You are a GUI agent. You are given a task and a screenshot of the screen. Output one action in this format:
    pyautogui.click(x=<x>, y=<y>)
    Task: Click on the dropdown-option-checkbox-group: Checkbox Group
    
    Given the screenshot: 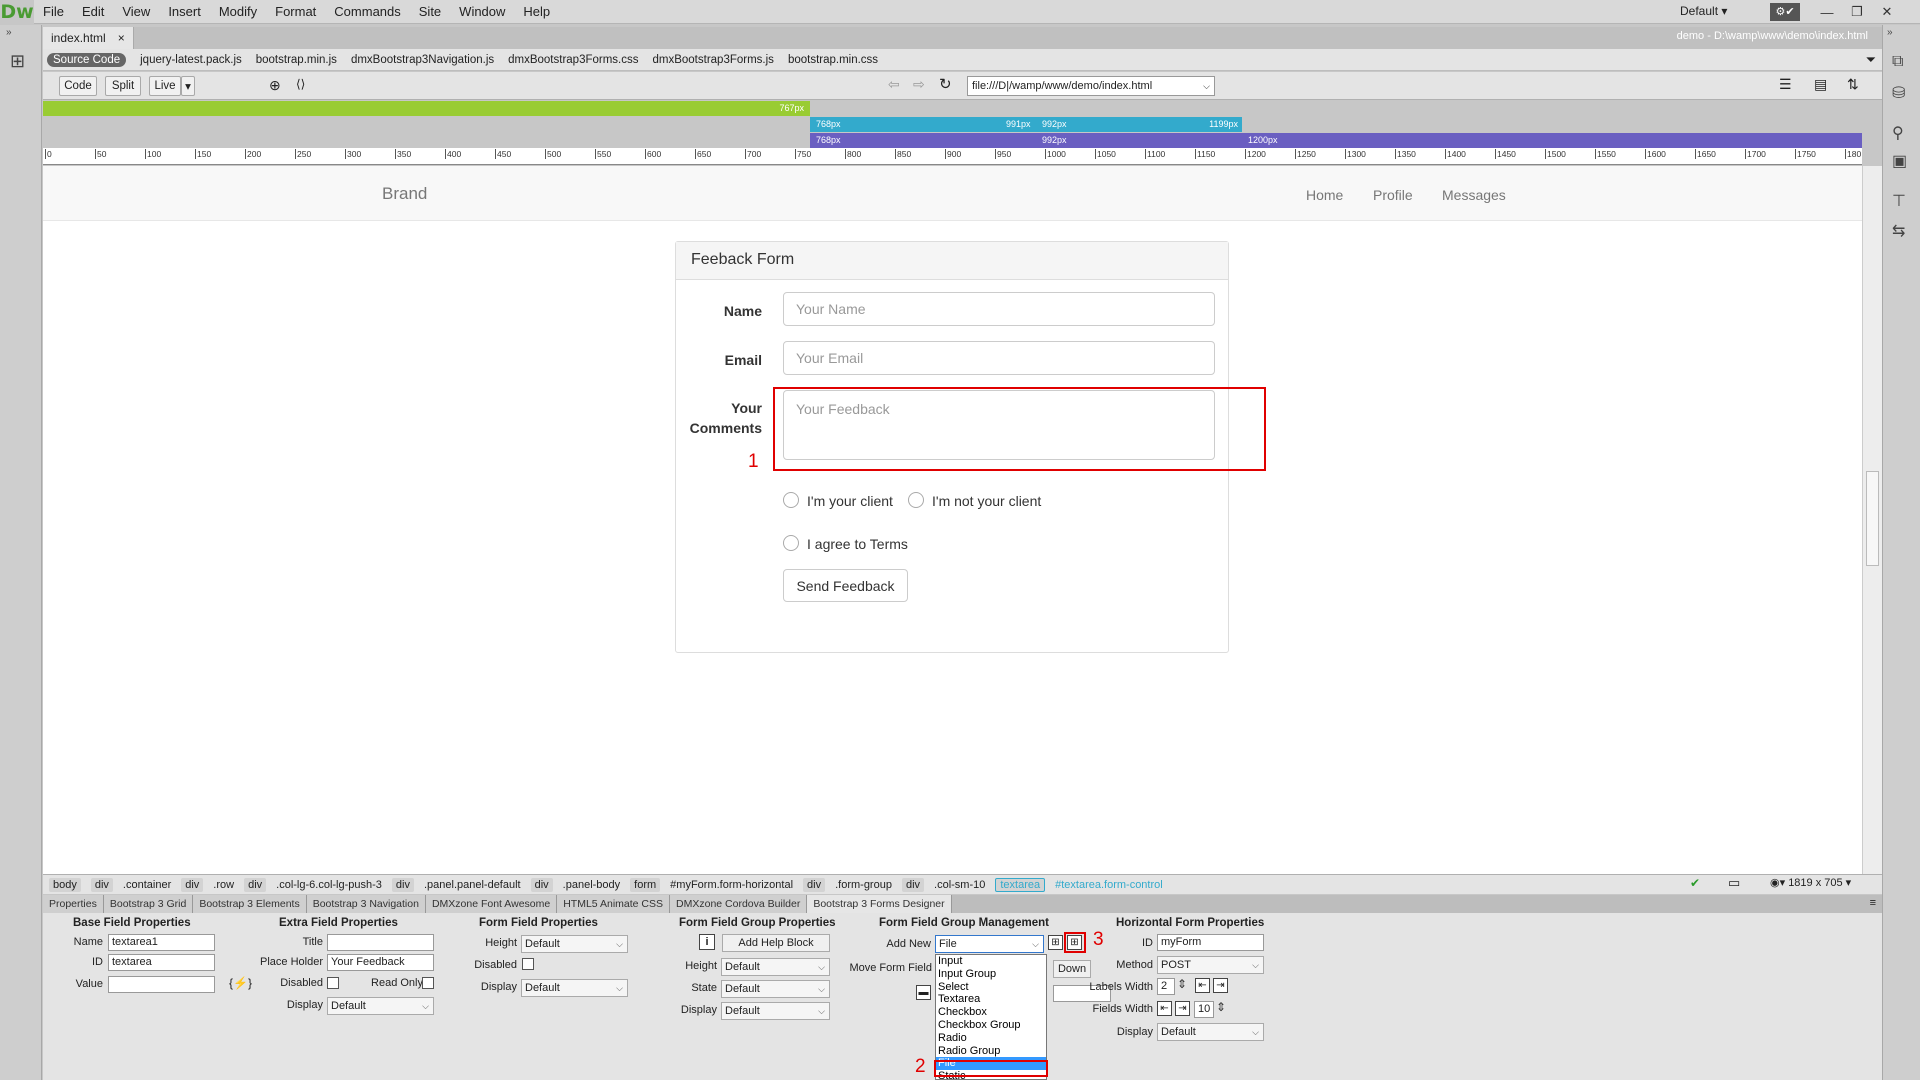 What is the action you would take?
    pyautogui.click(x=991, y=1025)
    